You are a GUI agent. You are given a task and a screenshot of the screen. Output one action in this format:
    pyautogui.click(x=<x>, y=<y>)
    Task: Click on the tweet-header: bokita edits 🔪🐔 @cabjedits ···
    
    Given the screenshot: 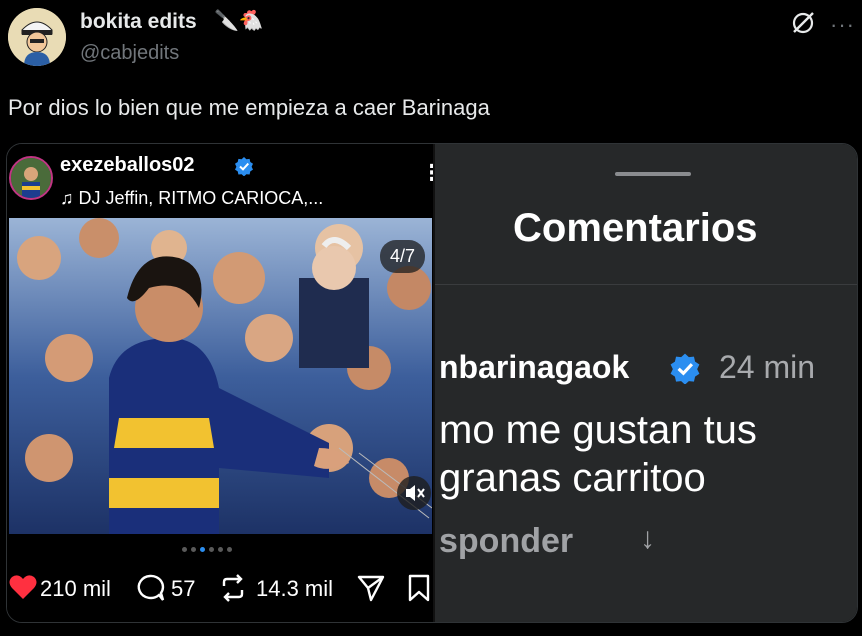 What is the action you would take?
    pyautogui.click(x=431, y=40)
    